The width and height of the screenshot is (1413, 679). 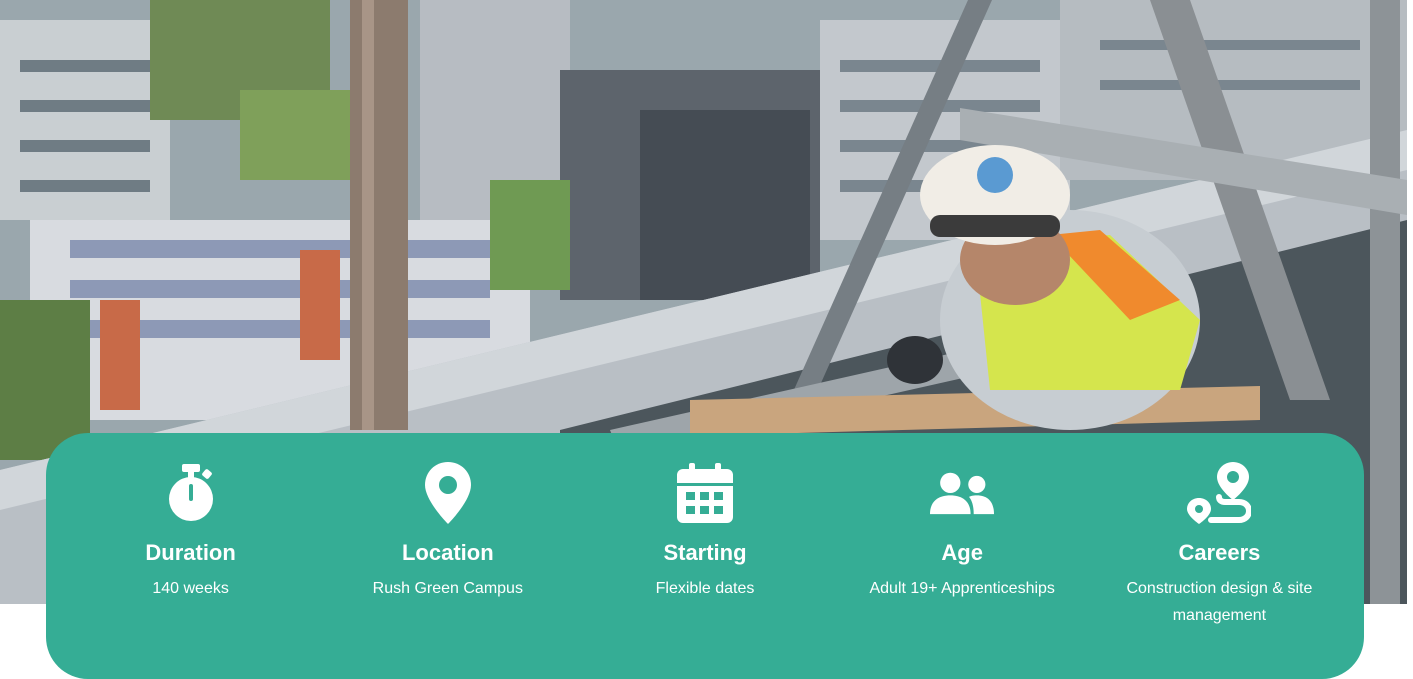 What do you see at coordinates (962, 493) in the screenshot?
I see `users-icon` at bounding box center [962, 493].